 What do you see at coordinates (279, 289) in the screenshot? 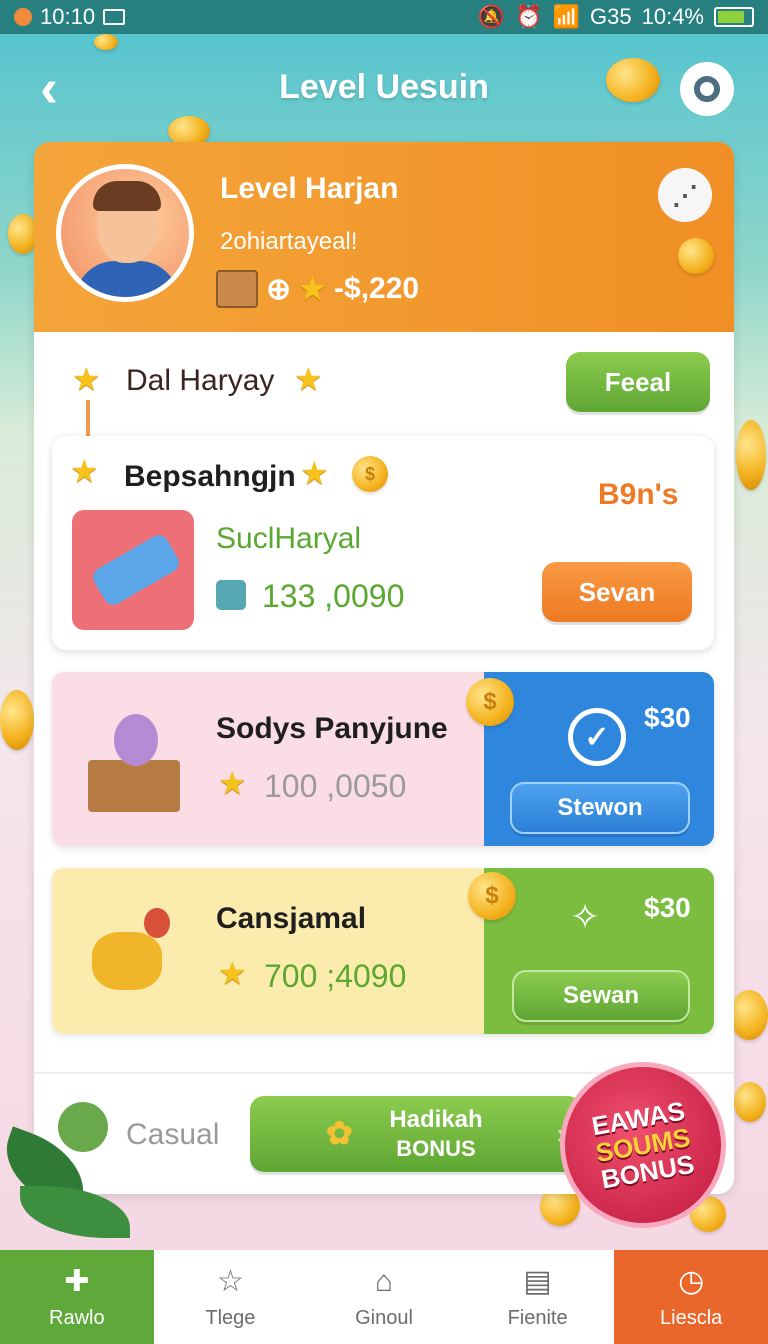
I see `chip-icon: ⊕` at bounding box center [279, 289].